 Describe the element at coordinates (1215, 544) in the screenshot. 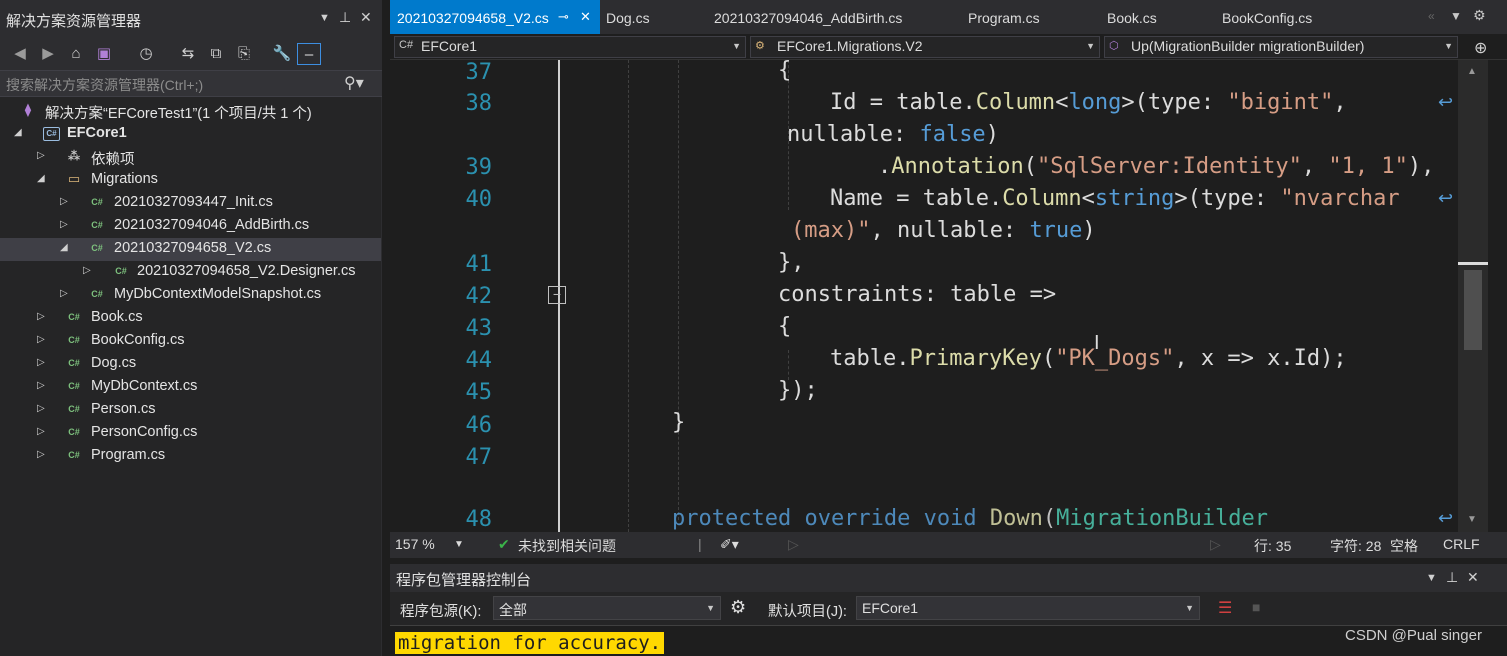

I see `scroll-right-icon: ▷` at that location.